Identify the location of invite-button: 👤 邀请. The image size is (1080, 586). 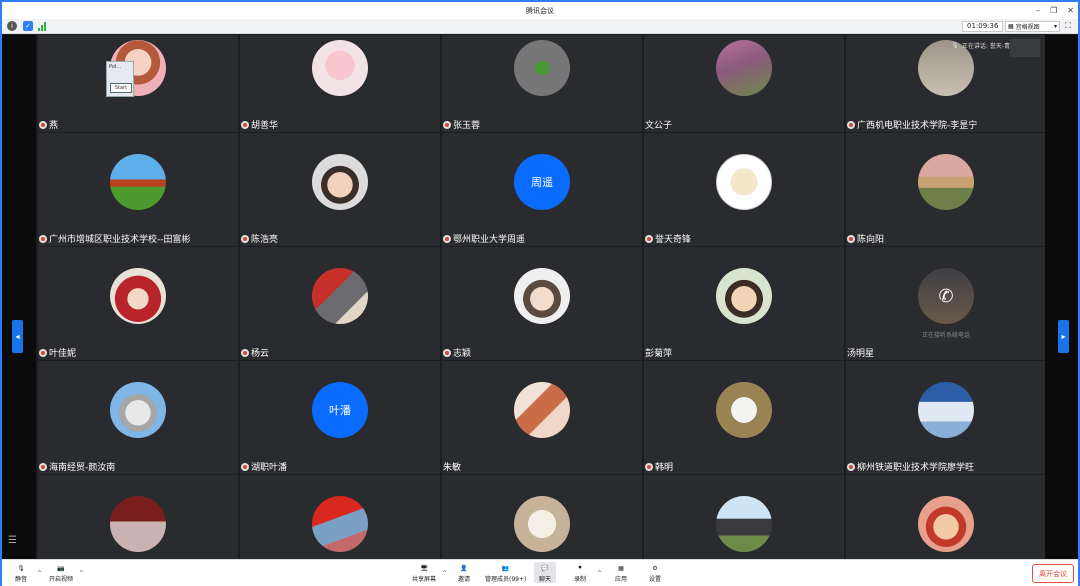
(464, 573).